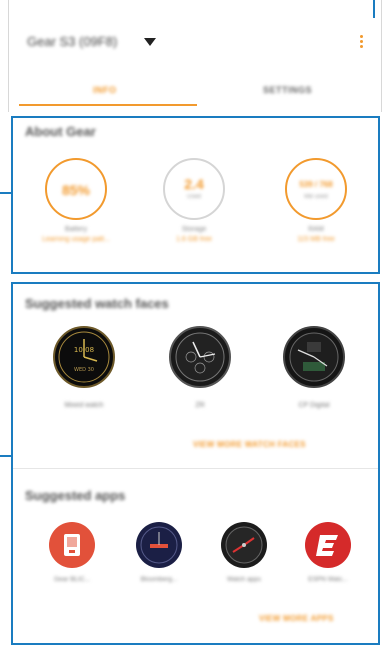 This screenshot has width=382, height=657. I want to click on battery-value: 85%, so click(76, 190).